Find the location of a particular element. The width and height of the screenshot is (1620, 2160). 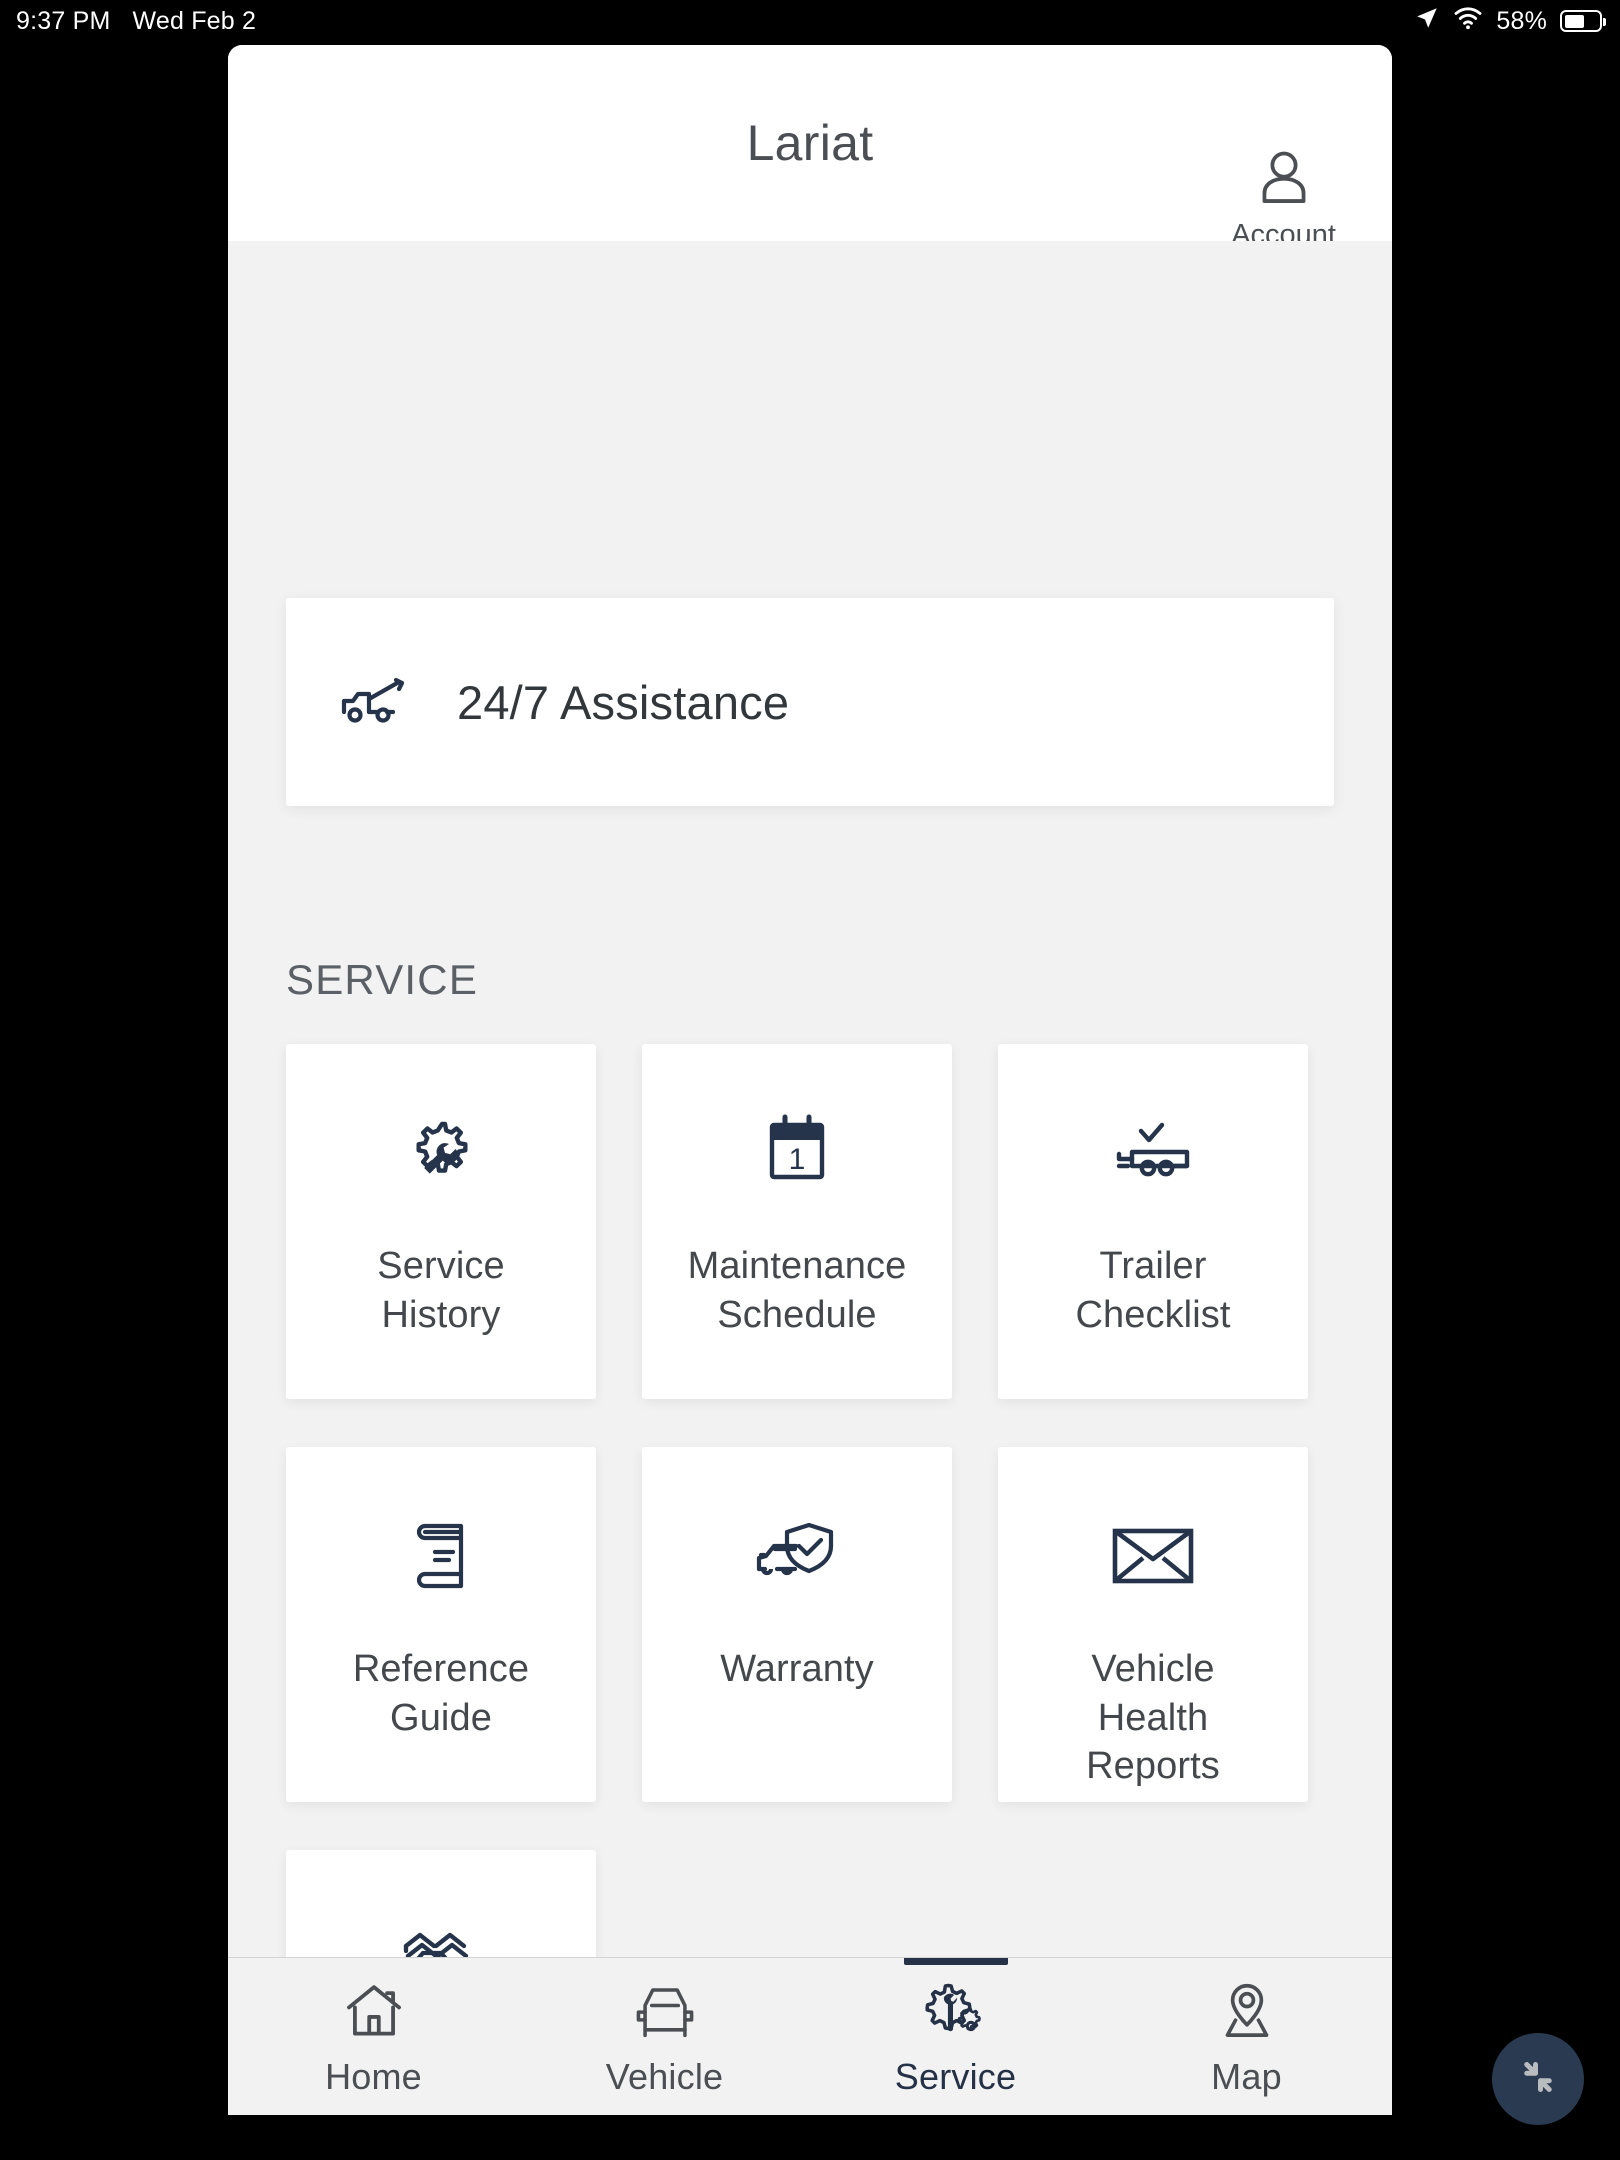

app-header: Lariat Account is located at coordinates (810, 148).